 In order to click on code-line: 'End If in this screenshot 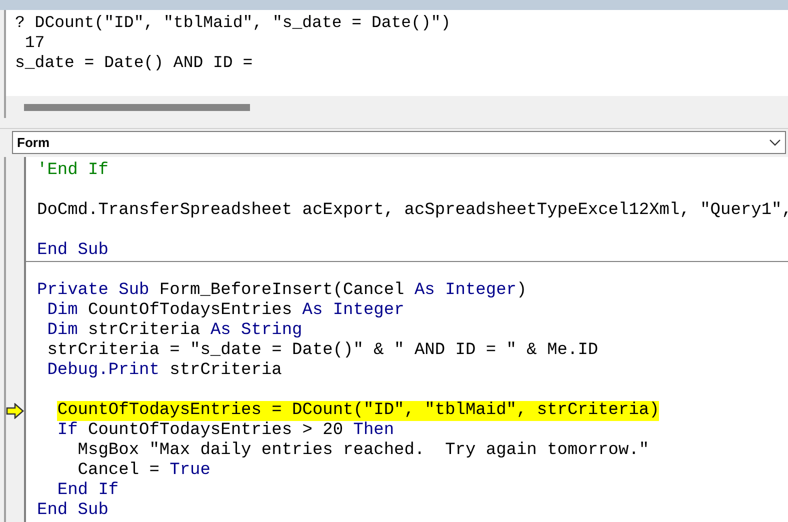, I will do `click(72, 171)`.